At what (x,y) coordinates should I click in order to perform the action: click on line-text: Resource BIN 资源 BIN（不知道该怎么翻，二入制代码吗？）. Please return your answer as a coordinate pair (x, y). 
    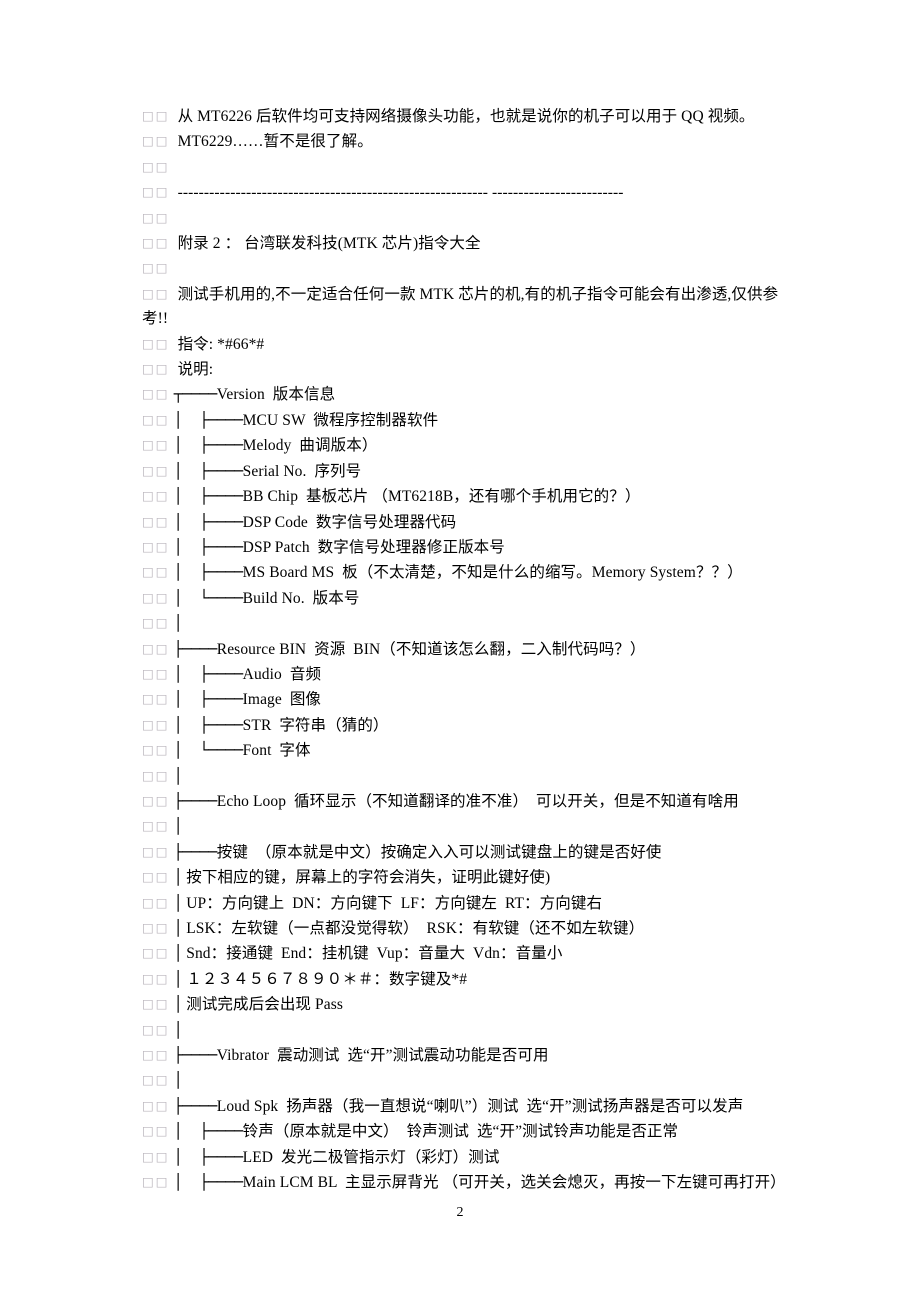
    Looking at the image, I should click on (431, 649).